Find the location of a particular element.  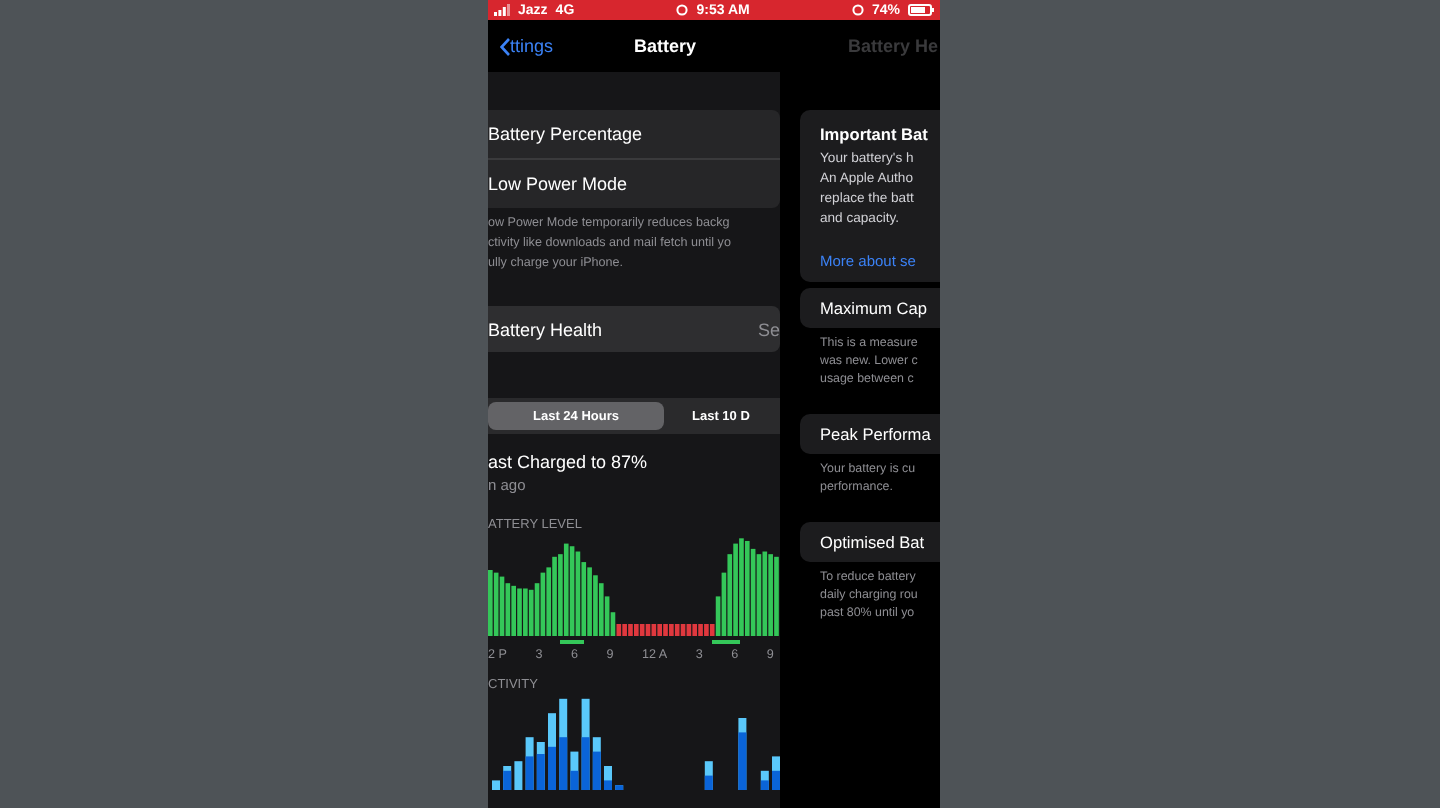

row-title: Optimised Bat is located at coordinates (873, 542).